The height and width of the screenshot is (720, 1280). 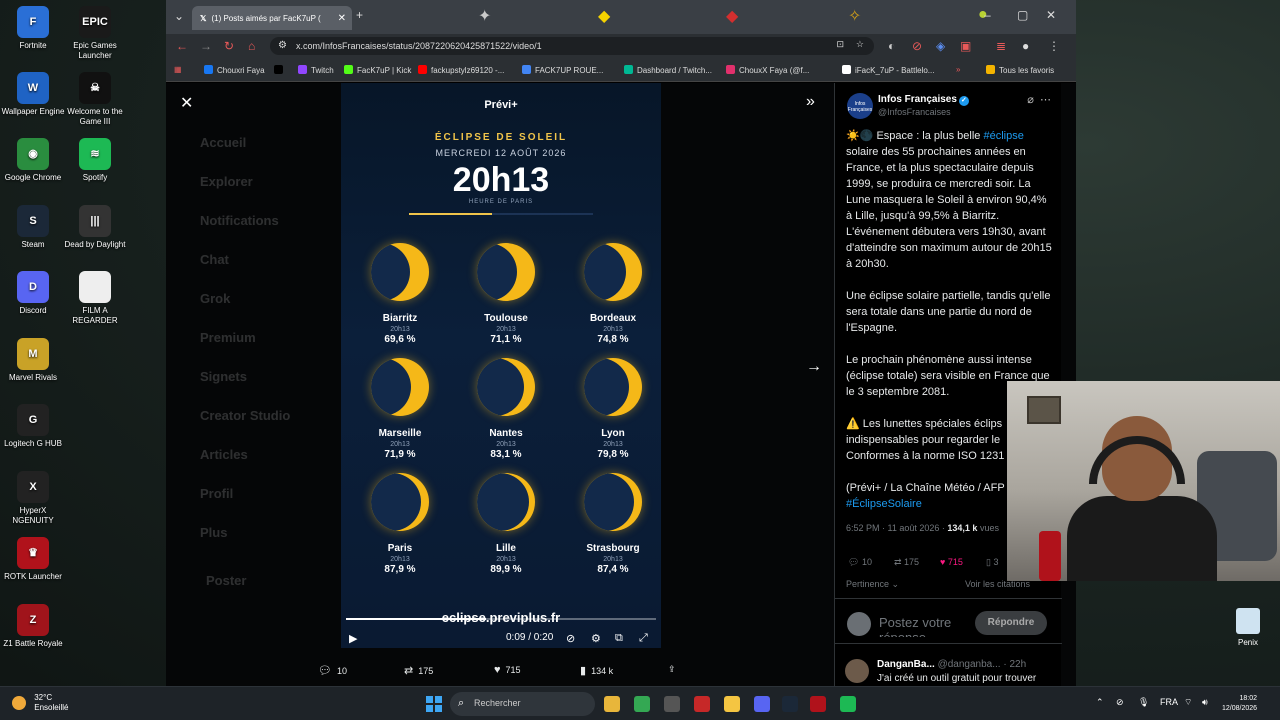 I want to click on hashtag-link: #éclipse, so click(x=1003, y=136).